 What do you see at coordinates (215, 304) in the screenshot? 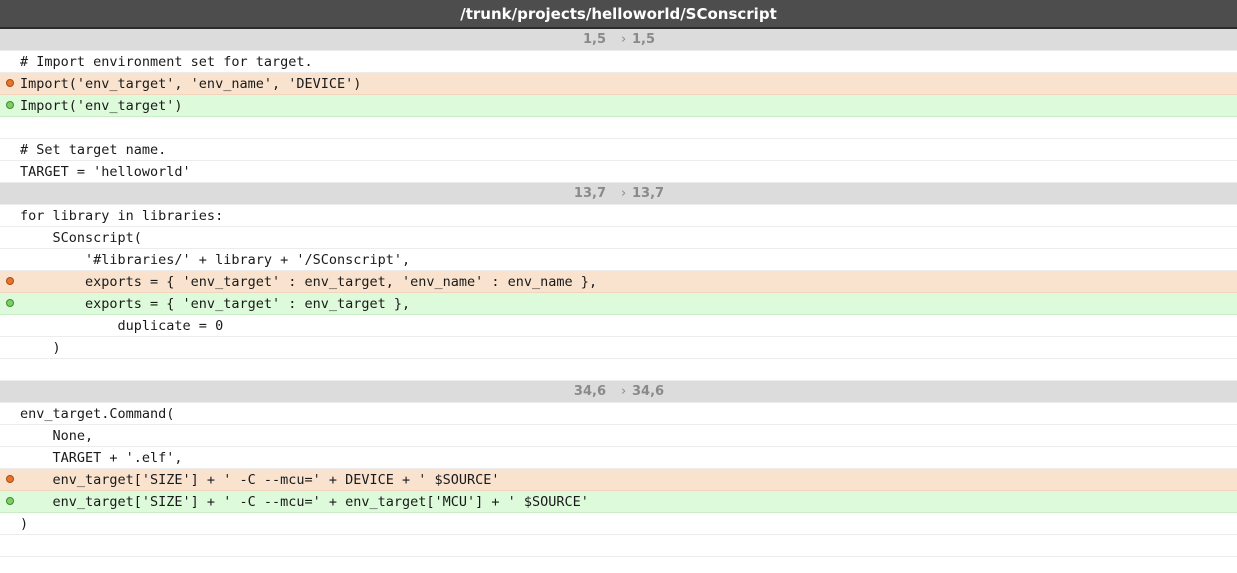
I see `code-text: exports = { 'env_target' : env_target },` at bounding box center [215, 304].